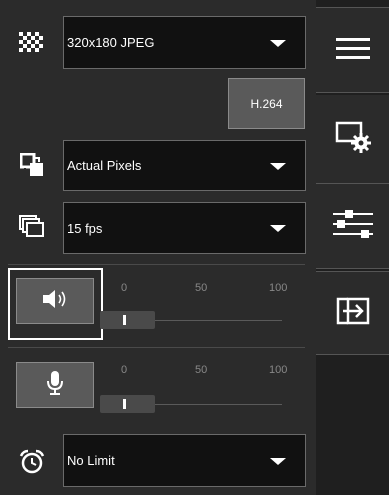 This screenshot has width=389, height=495. Describe the element at coordinates (124, 404) in the screenshot. I see `microphone-volume-handle` at that location.